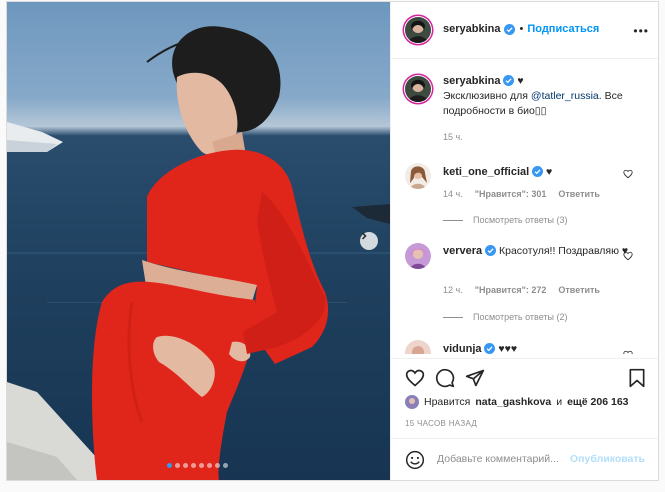 The image size is (665, 492). What do you see at coordinates (597, 402) in the screenshot?
I see `likes-count: ещё 206 163` at bounding box center [597, 402].